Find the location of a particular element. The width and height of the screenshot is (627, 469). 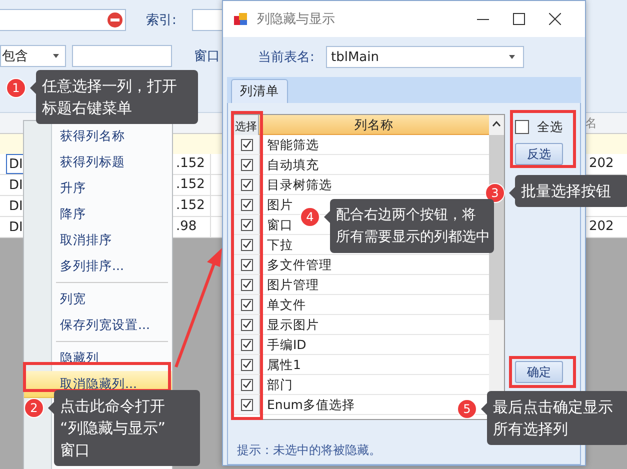

menu-item: 获得列名称 is located at coordinates (98, 136).